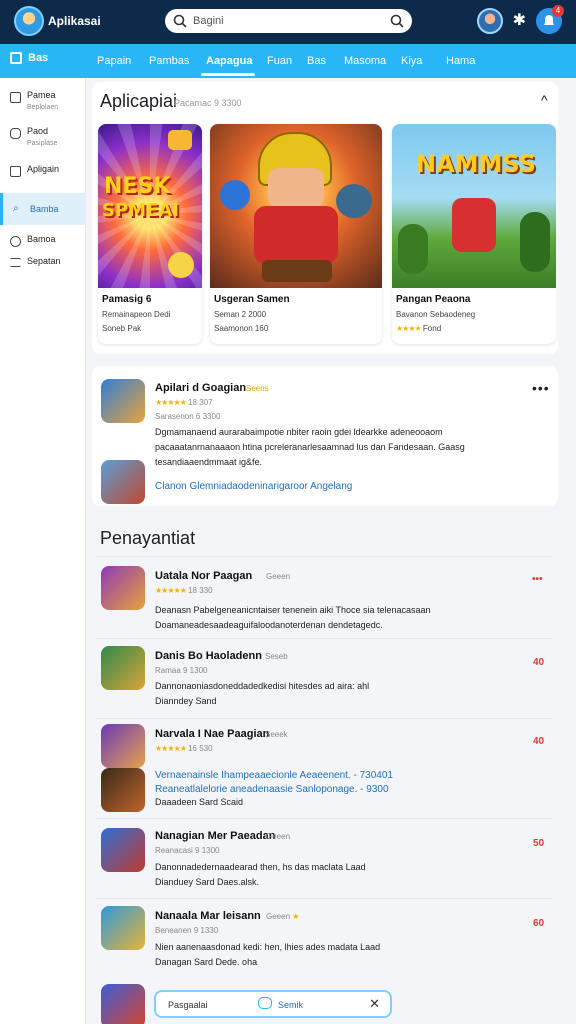  I want to click on sidebar-item-1: Pamea Beplolaen, so click(43, 100).